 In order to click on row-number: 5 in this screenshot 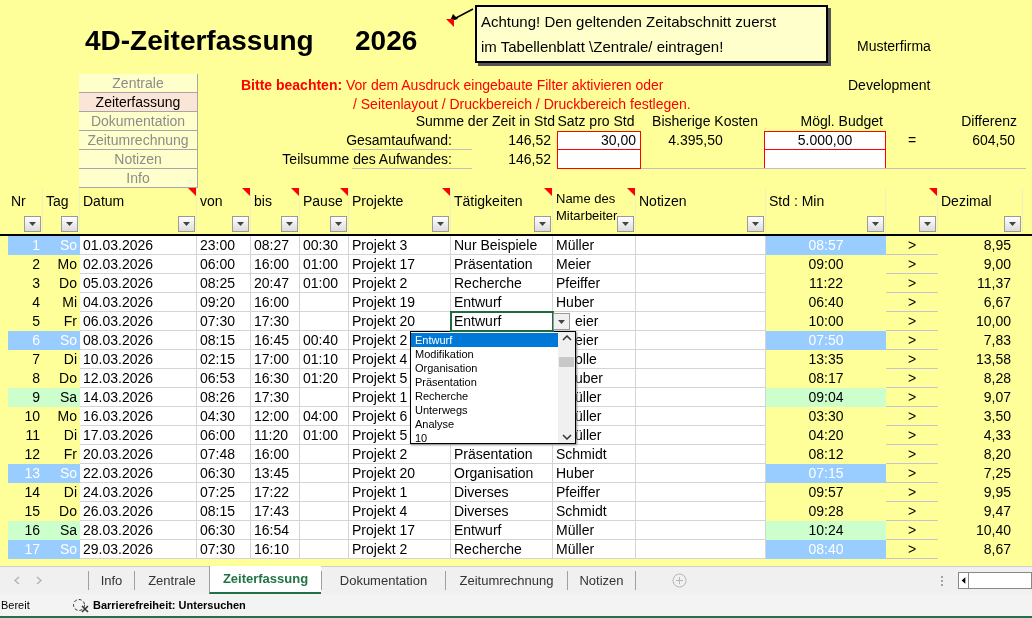, I will do `click(36, 321)`.